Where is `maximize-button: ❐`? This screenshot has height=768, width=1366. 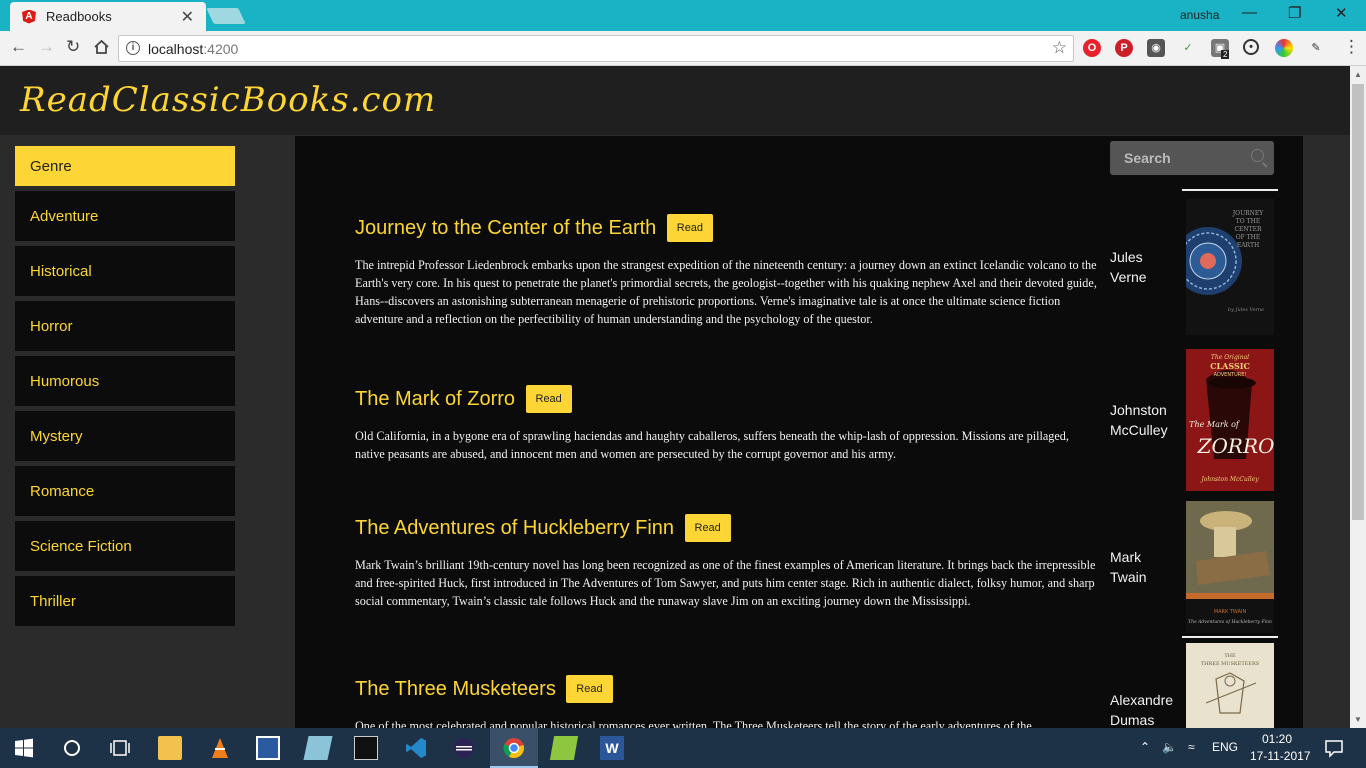
maximize-button: ❐ is located at coordinates (1294, 13).